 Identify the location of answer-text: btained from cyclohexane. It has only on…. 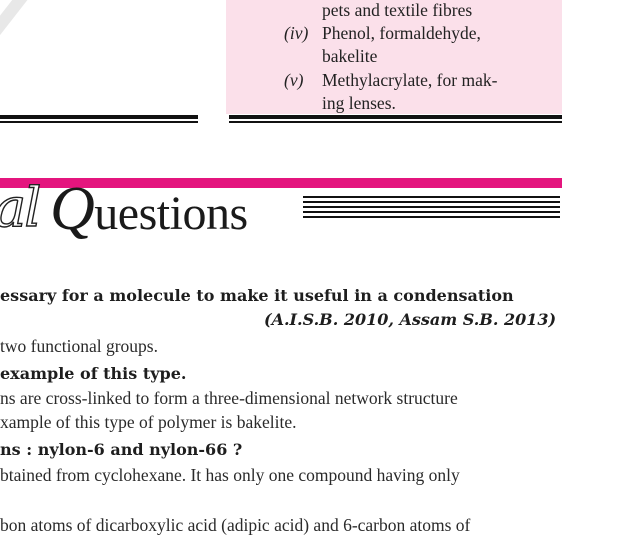
(230, 475).